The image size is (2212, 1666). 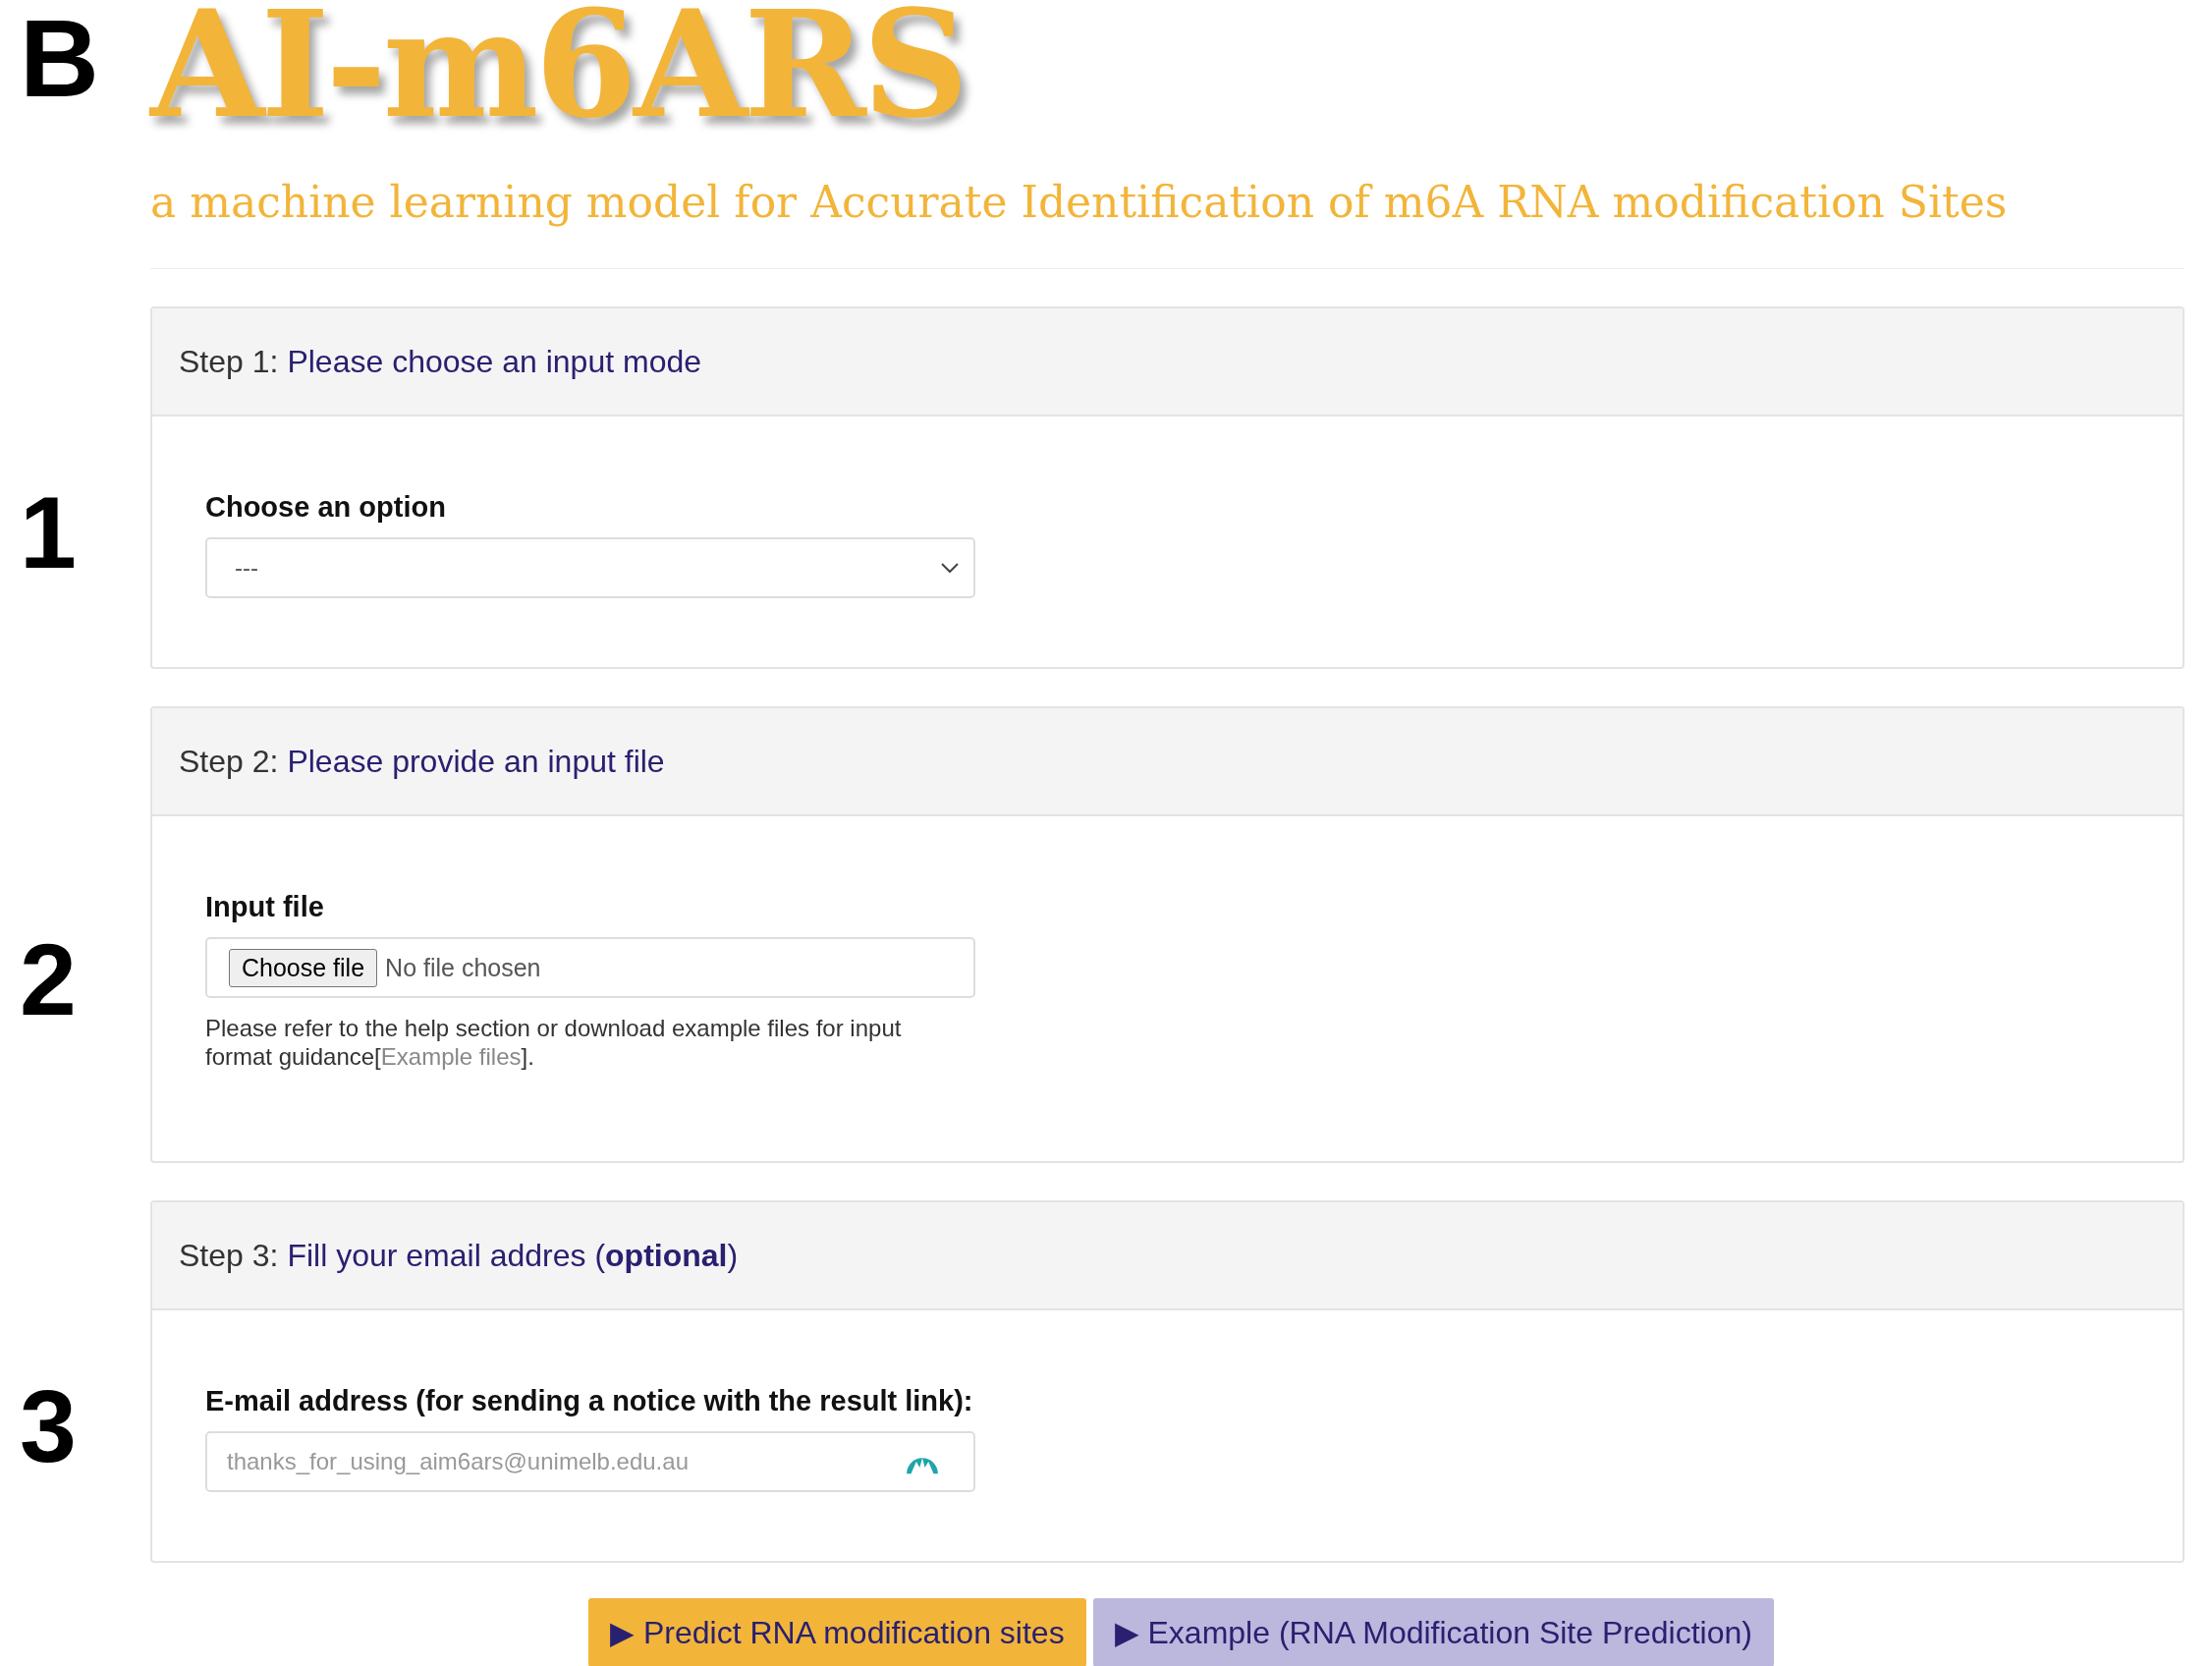 What do you see at coordinates (590, 567) in the screenshot?
I see `select-field: ---` at bounding box center [590, 567].